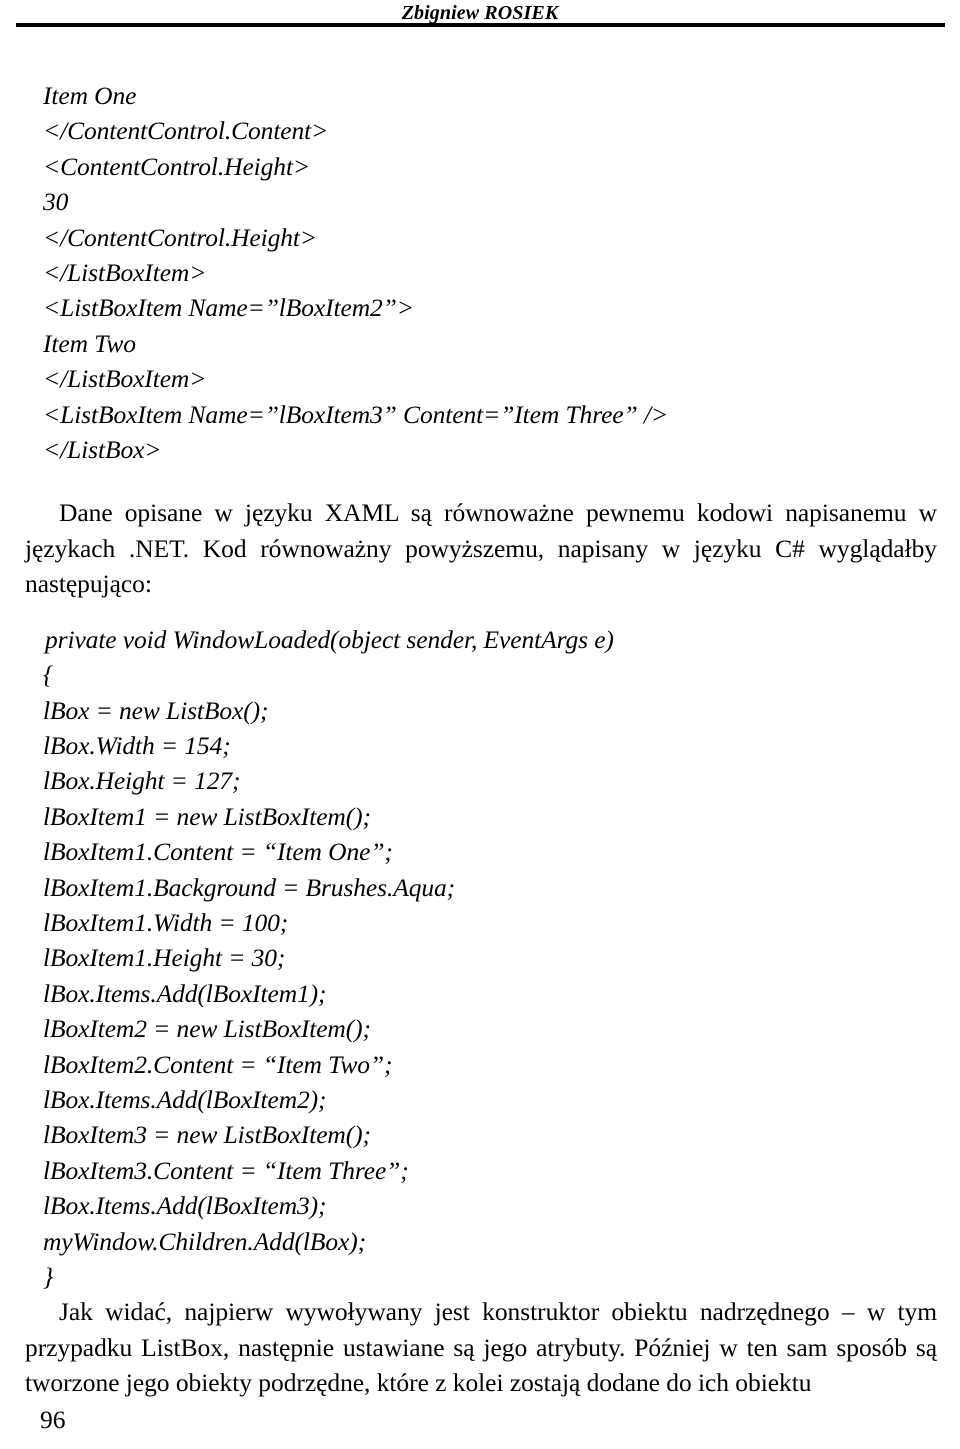  What do you see at coordinates (156, 710) in the screenshot?
I see `code-line: lBox = new ListBox();` at bounding box center [156, 710].